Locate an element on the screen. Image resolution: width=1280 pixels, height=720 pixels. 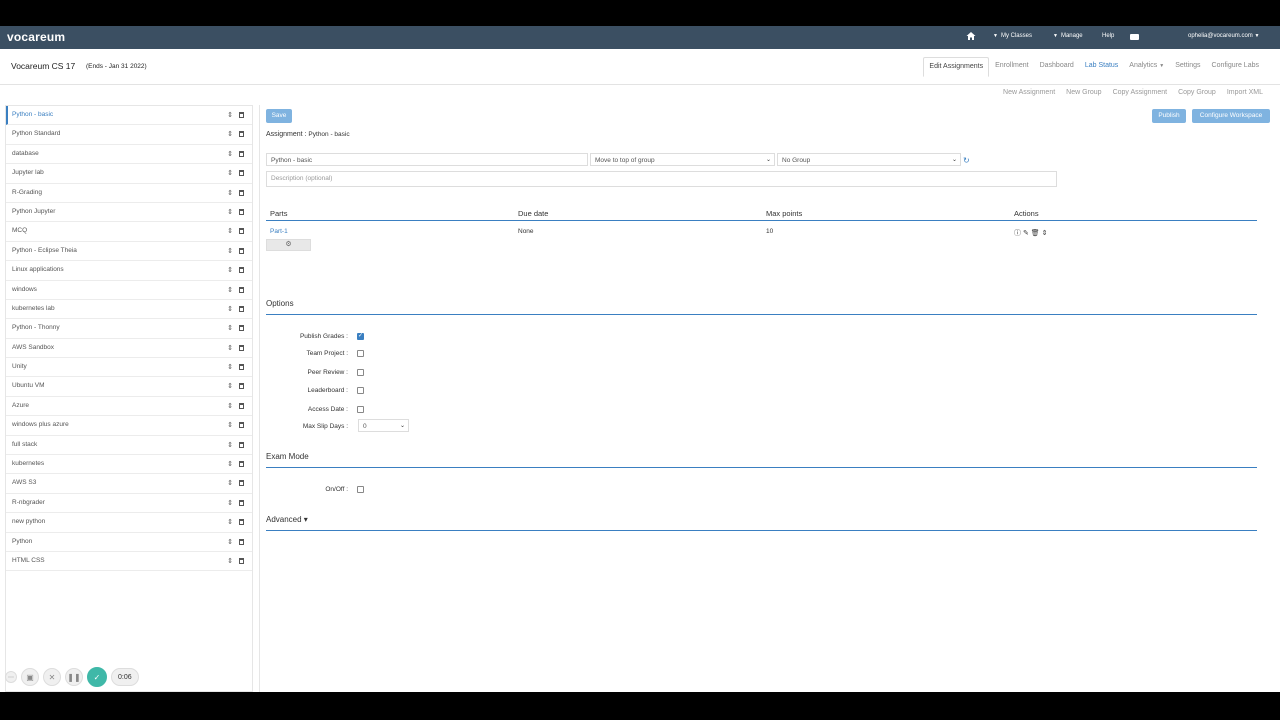
list-item: kubernetes ⇕ is located at coordinates (129, 465).